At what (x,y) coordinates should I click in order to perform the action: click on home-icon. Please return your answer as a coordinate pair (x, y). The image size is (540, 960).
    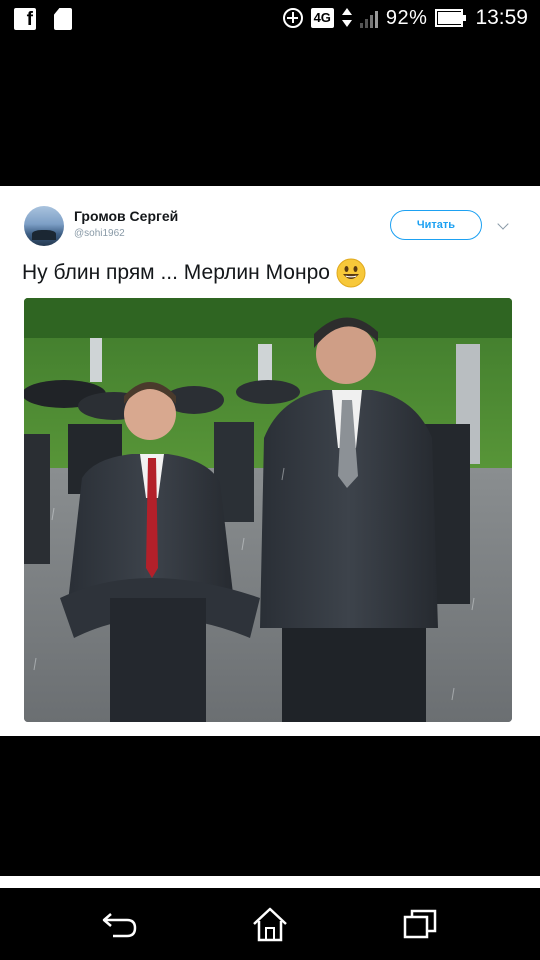
    Looking at the image, I should click on (270, 924).